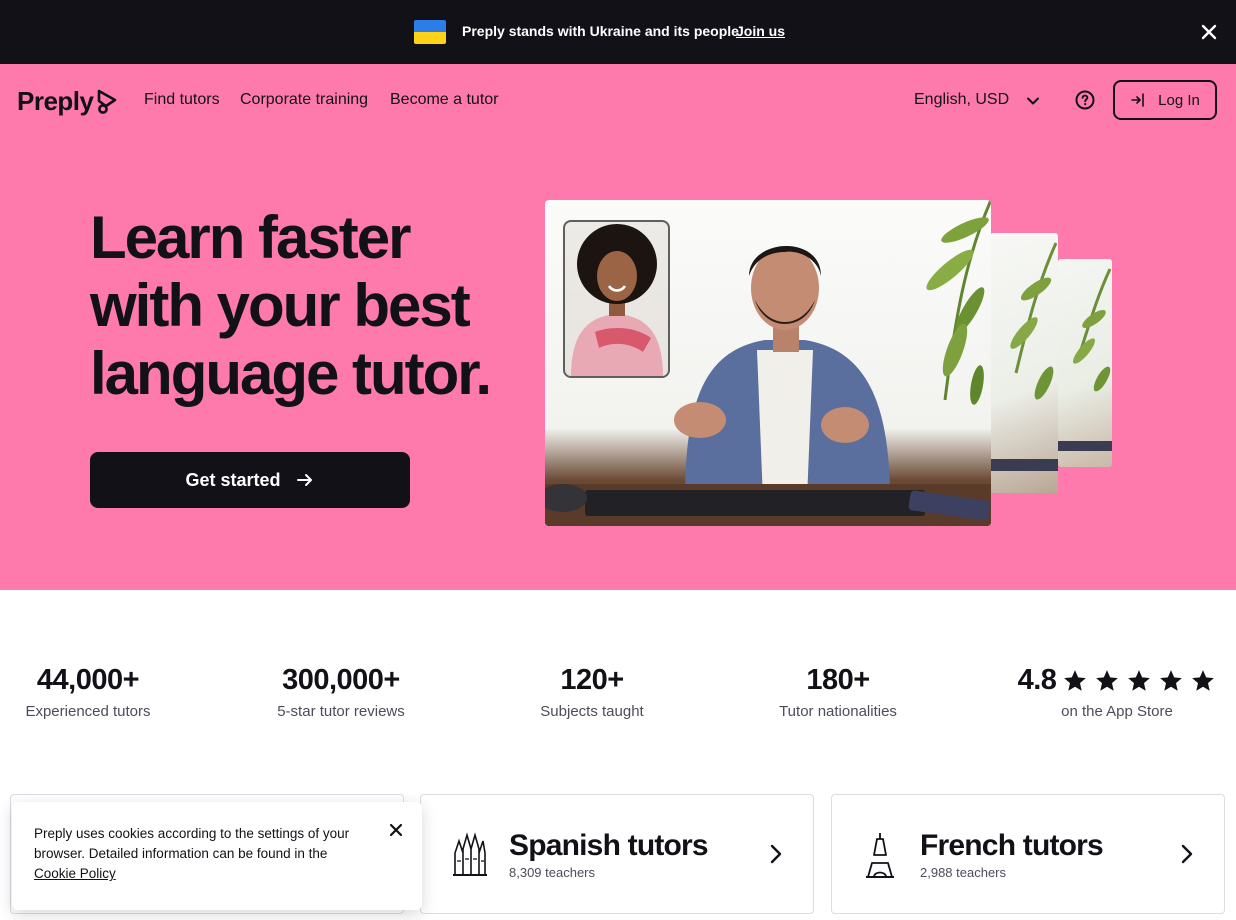 Image resolution: width=1236 pixels, height=920 pixels. I want to click on rating-stars, so click(1139, 681).